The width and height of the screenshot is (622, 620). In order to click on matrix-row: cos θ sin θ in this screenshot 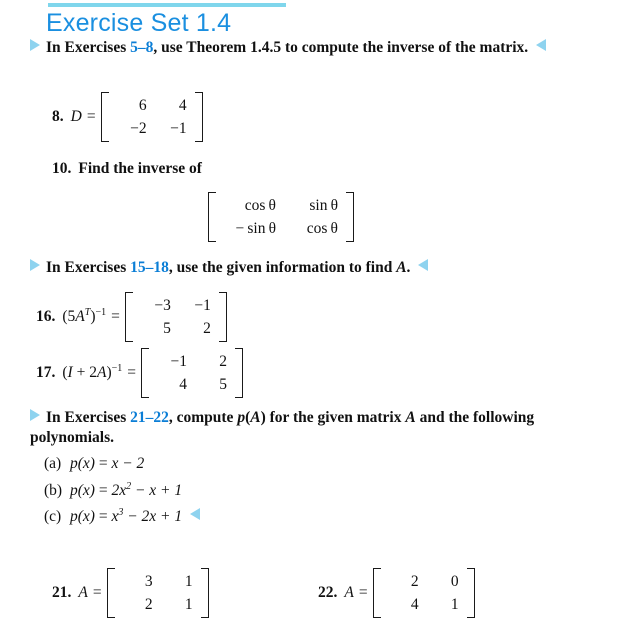, I will do `click(281, 205)`.